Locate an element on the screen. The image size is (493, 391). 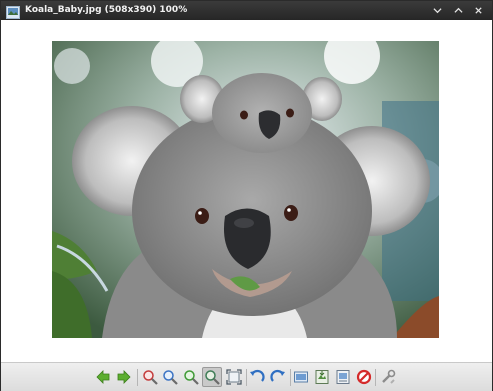
rotate-left-button is located at coordinates (257, 377).